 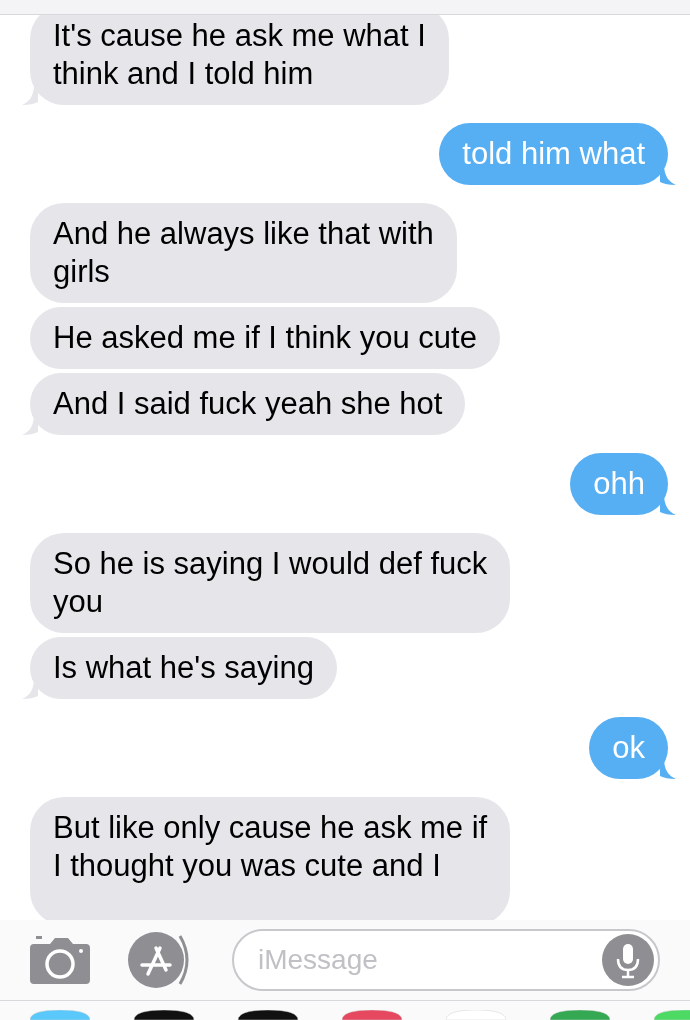 What do you see at coordinates (243, 253) in the screenshot?
I see `message-bubble: And he always like that with girls` at bounding box center [243, 253].